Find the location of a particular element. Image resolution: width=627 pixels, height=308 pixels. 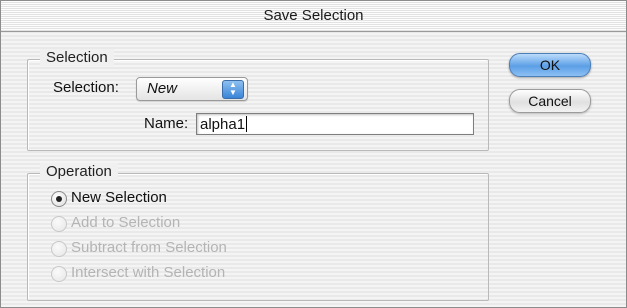

ok-button: OK is located at coordinates (550, 65).